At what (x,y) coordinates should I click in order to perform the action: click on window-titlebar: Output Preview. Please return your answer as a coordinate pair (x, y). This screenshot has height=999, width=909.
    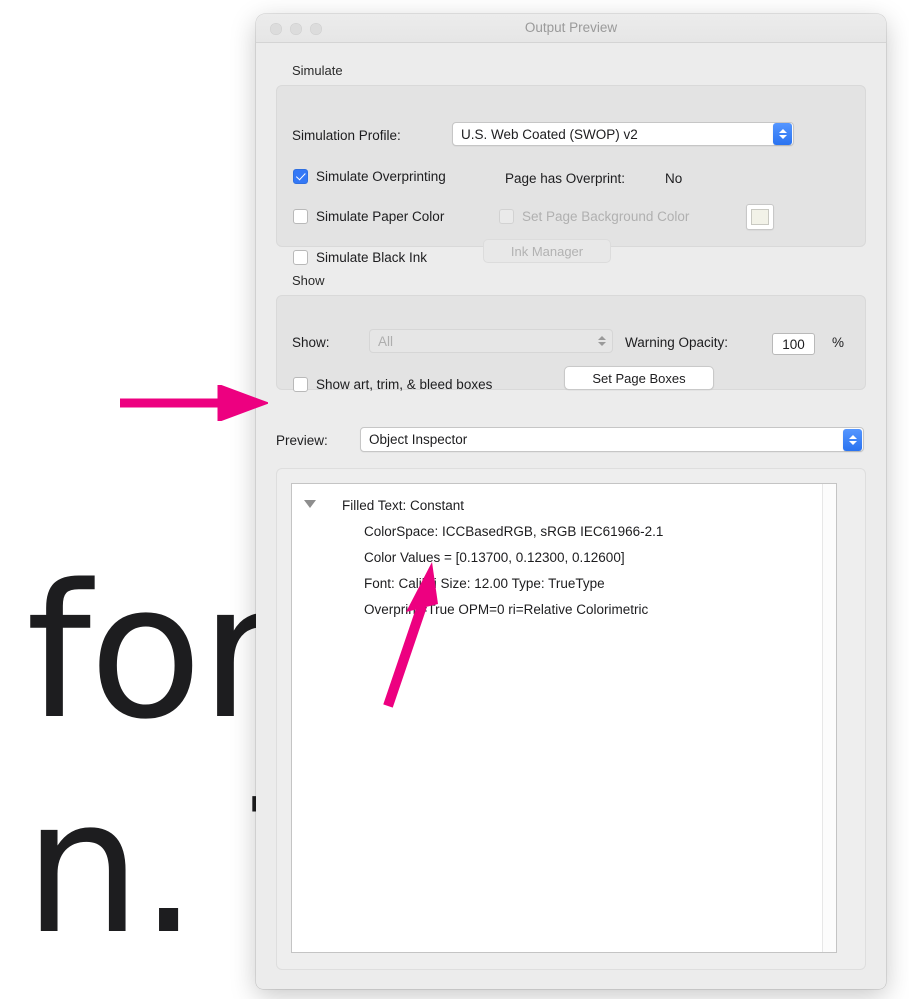
    Looking at the image, I should click on (571, 28).